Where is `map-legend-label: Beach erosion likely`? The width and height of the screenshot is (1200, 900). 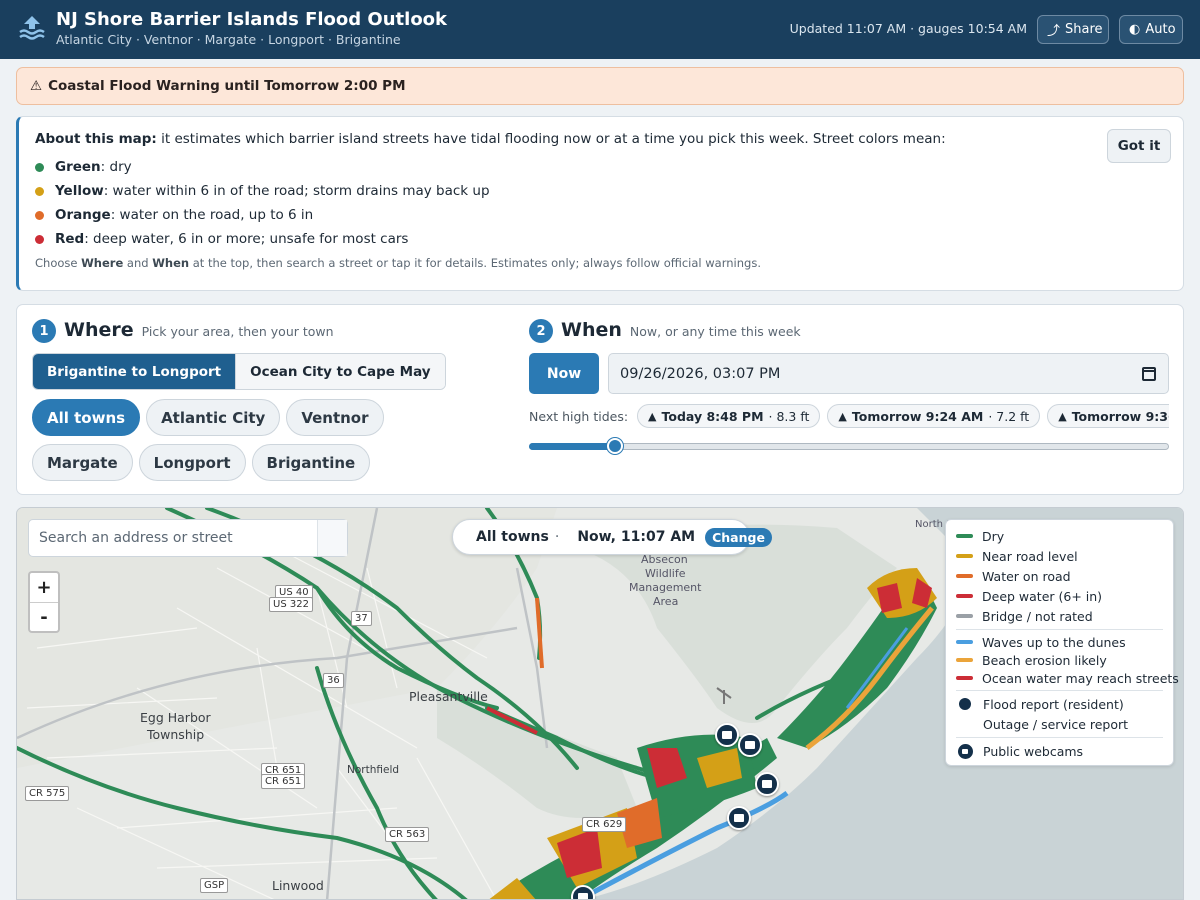
map-legend-label: Beach erosion likely is located at coordinates (1044, 660).